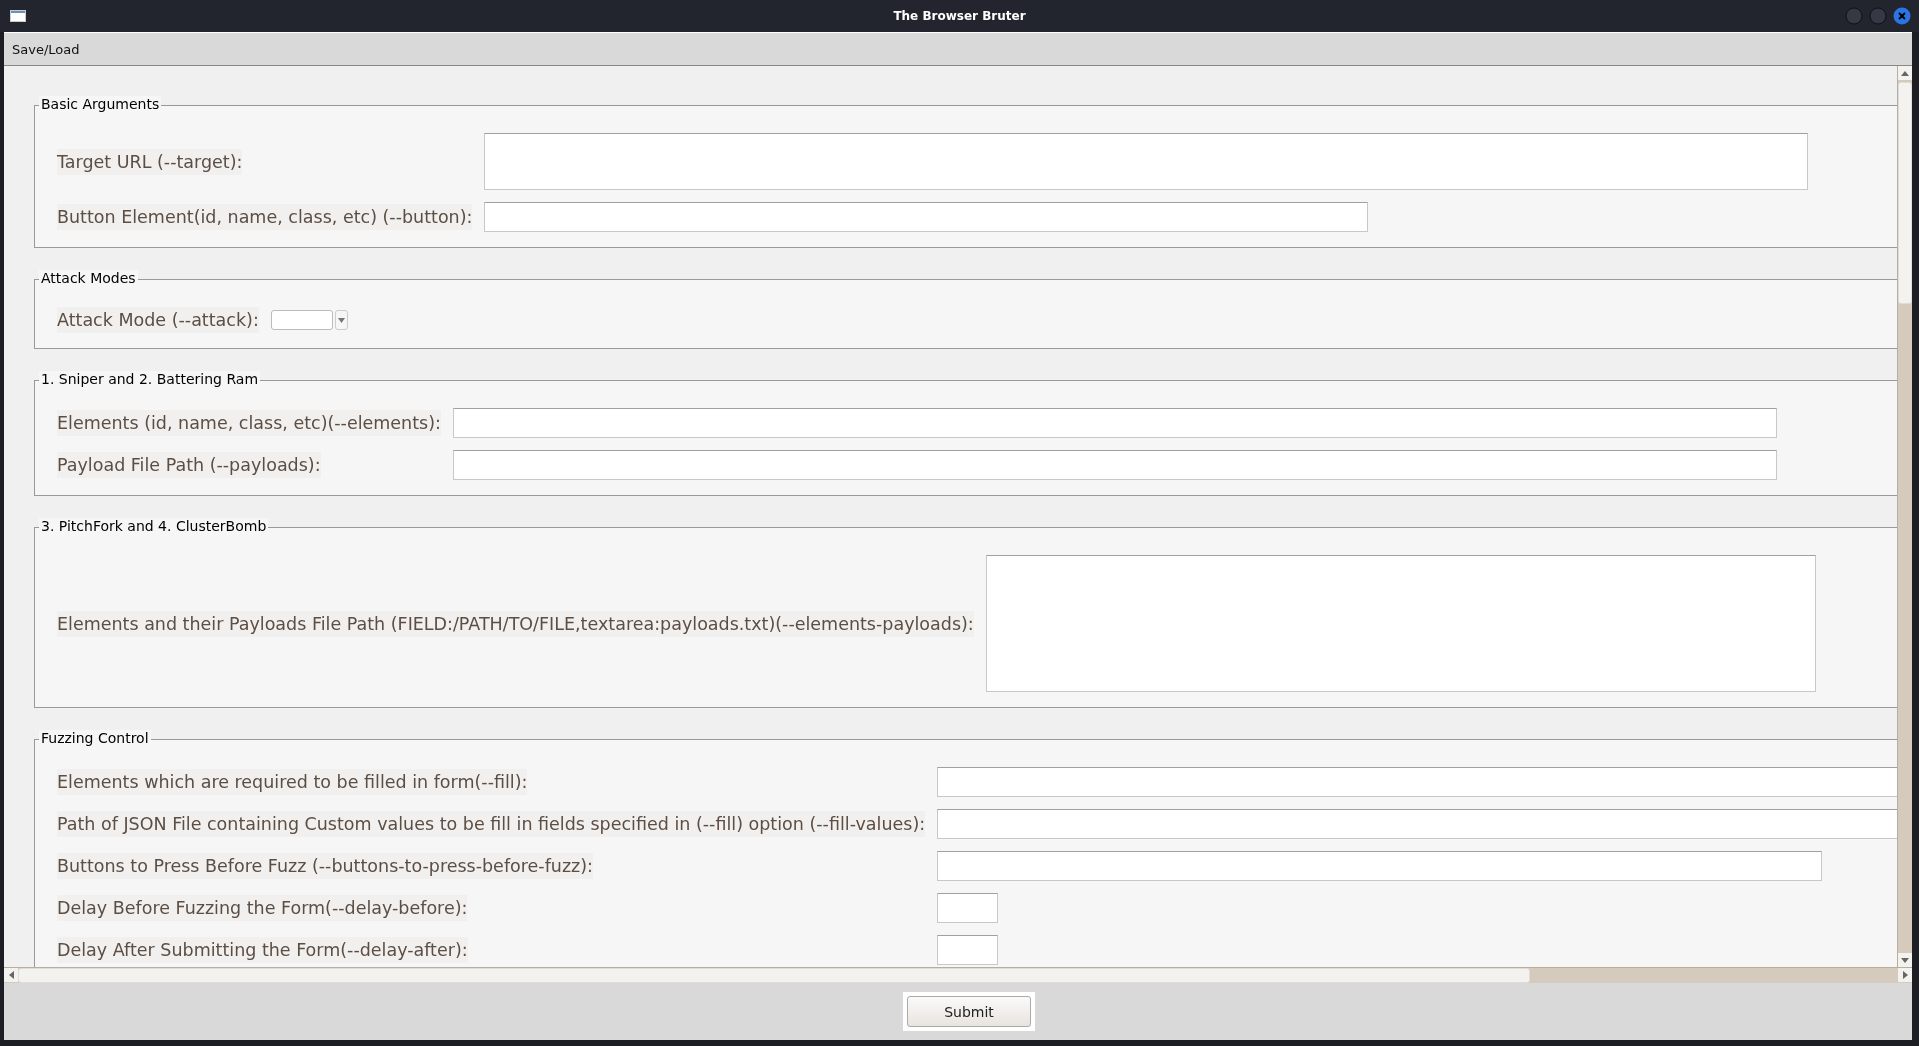 The image size is (1919, 1046). I want to click on horizontal-scrollbar, so click(958, 975).